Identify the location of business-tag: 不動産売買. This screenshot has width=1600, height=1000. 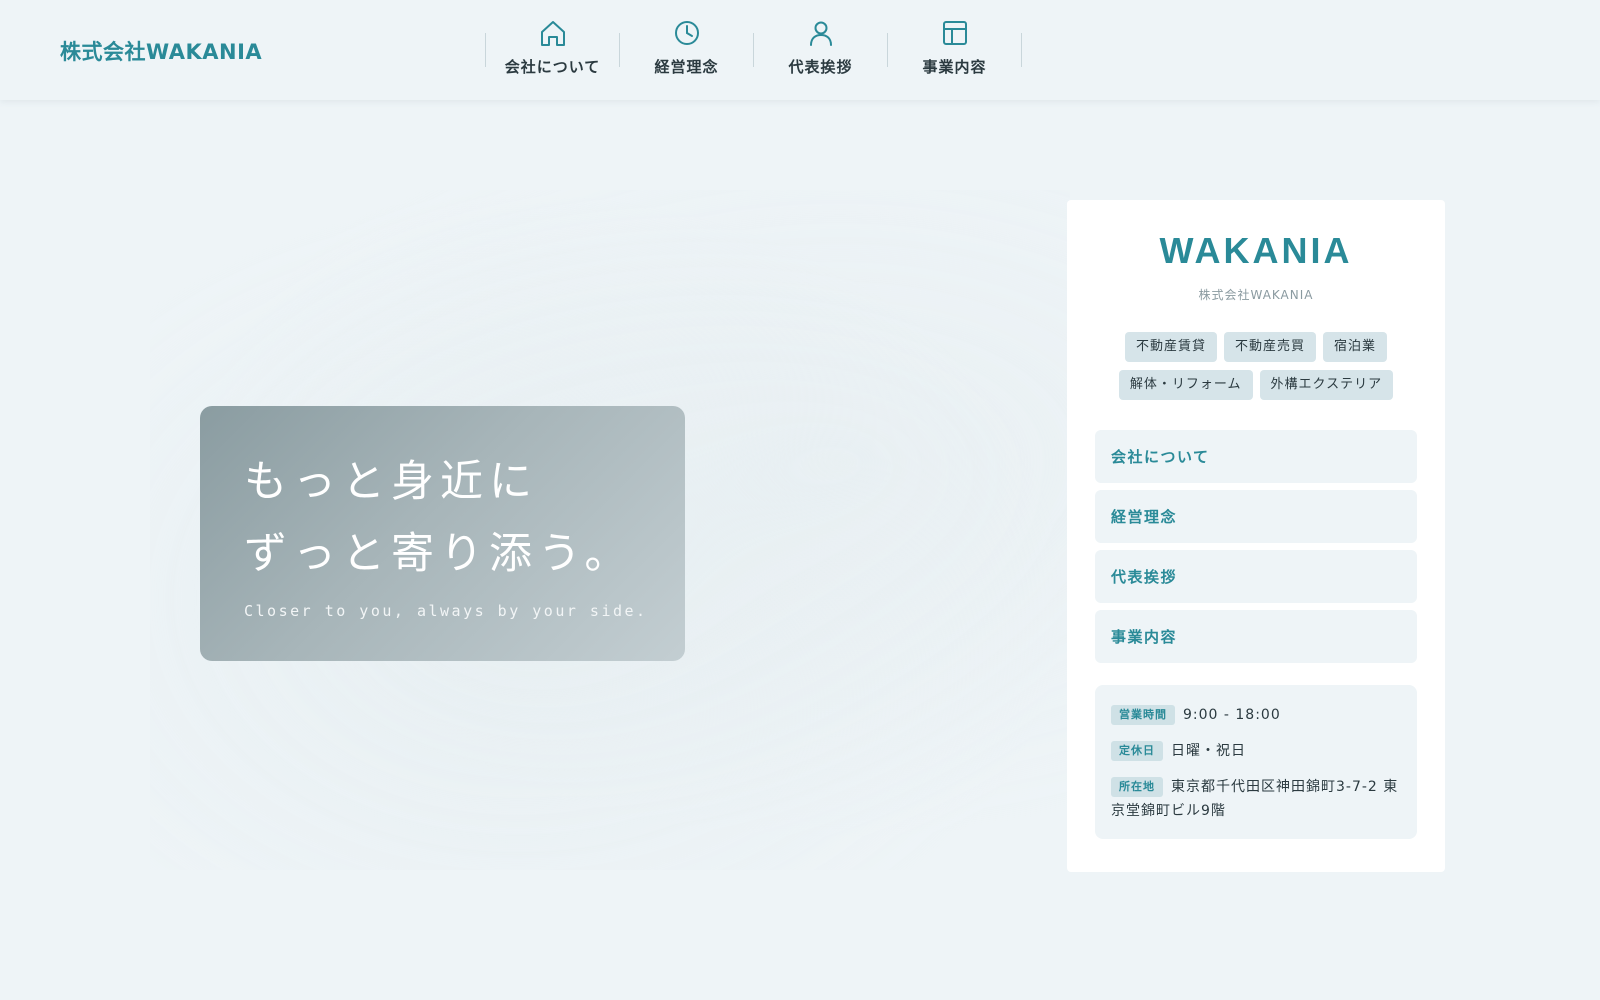
(1269, 347).